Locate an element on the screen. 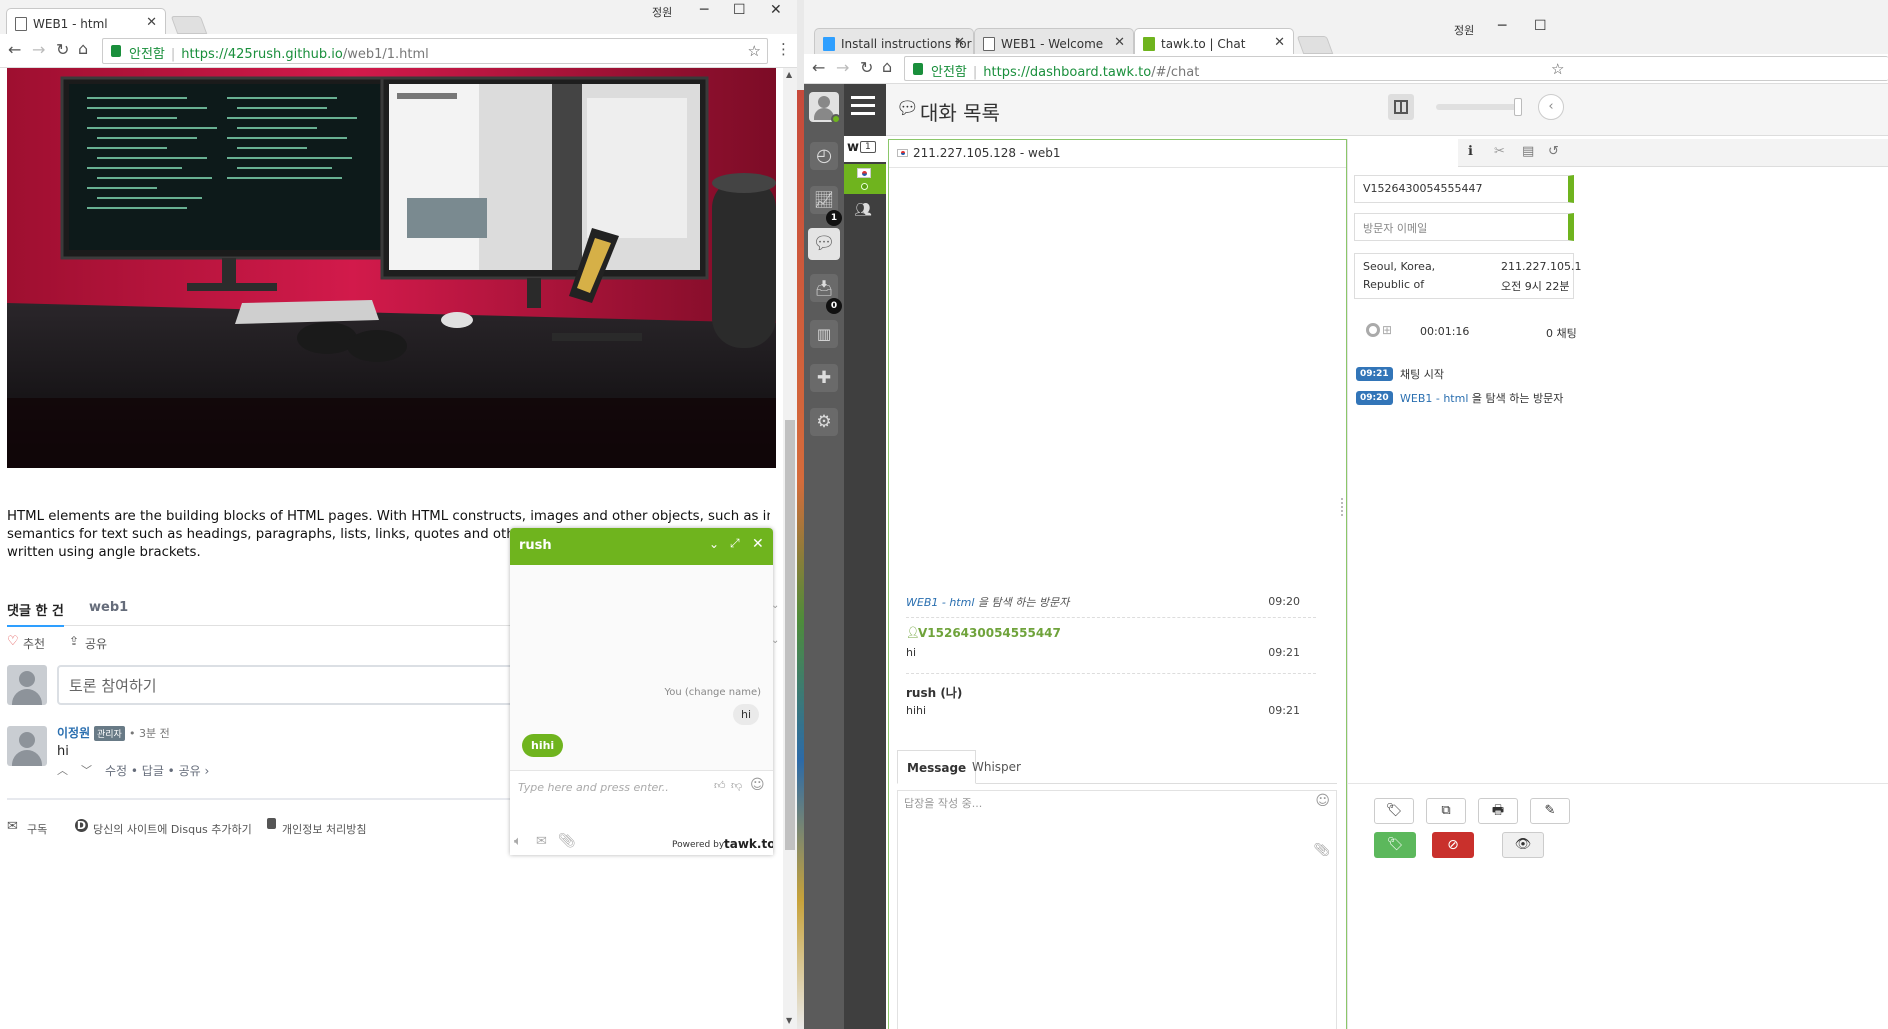 Image resolution: width=1888 pixels, height=1029 pixels. scroll-up-icon: ▲ is located at coordinates (789, 74).